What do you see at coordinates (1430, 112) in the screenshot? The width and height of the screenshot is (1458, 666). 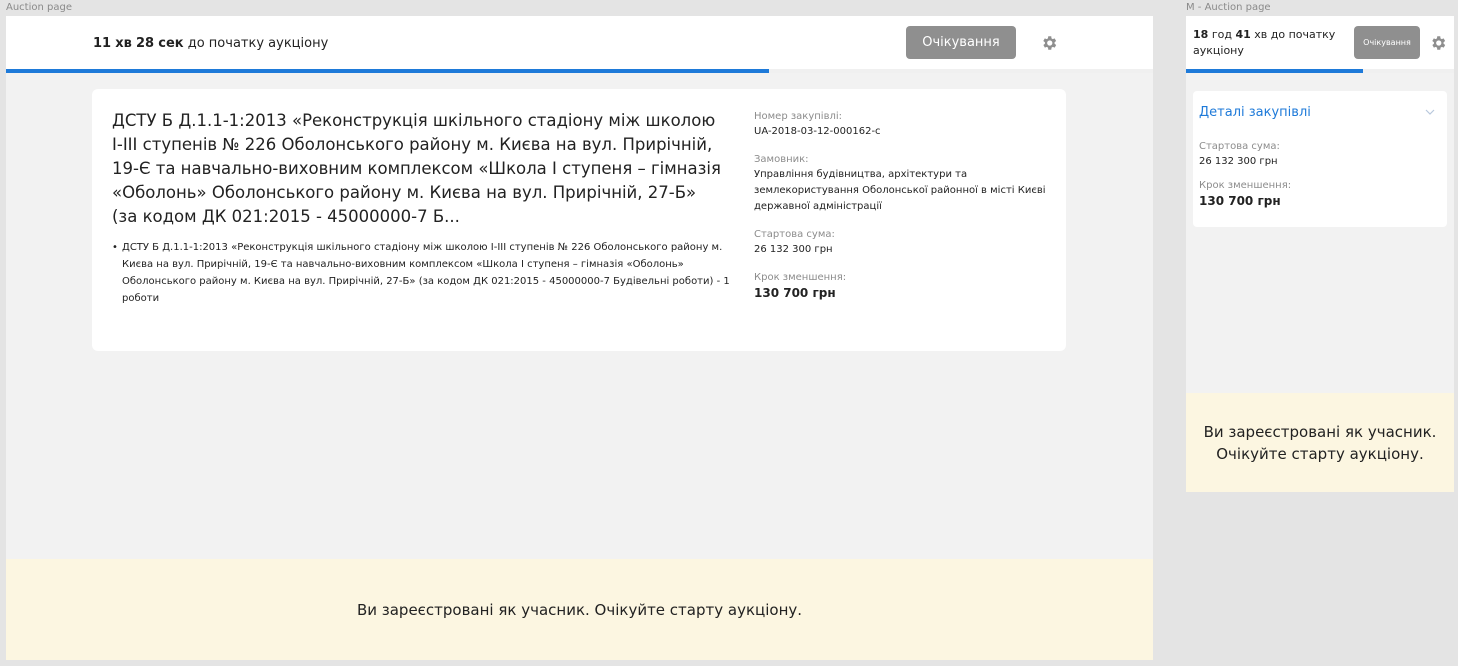 I see `chevron-down-icon` at bounding box center [1430, 112].